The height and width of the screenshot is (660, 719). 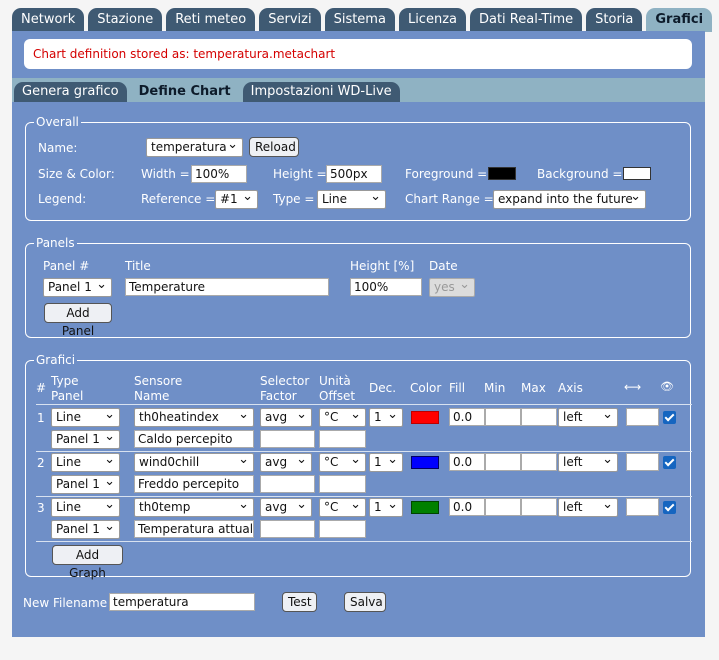 What do you see at coordinates (158, 381) in the screenshot?
I see `col-sensor-header: Sensore` at bounding box center [158, 381].